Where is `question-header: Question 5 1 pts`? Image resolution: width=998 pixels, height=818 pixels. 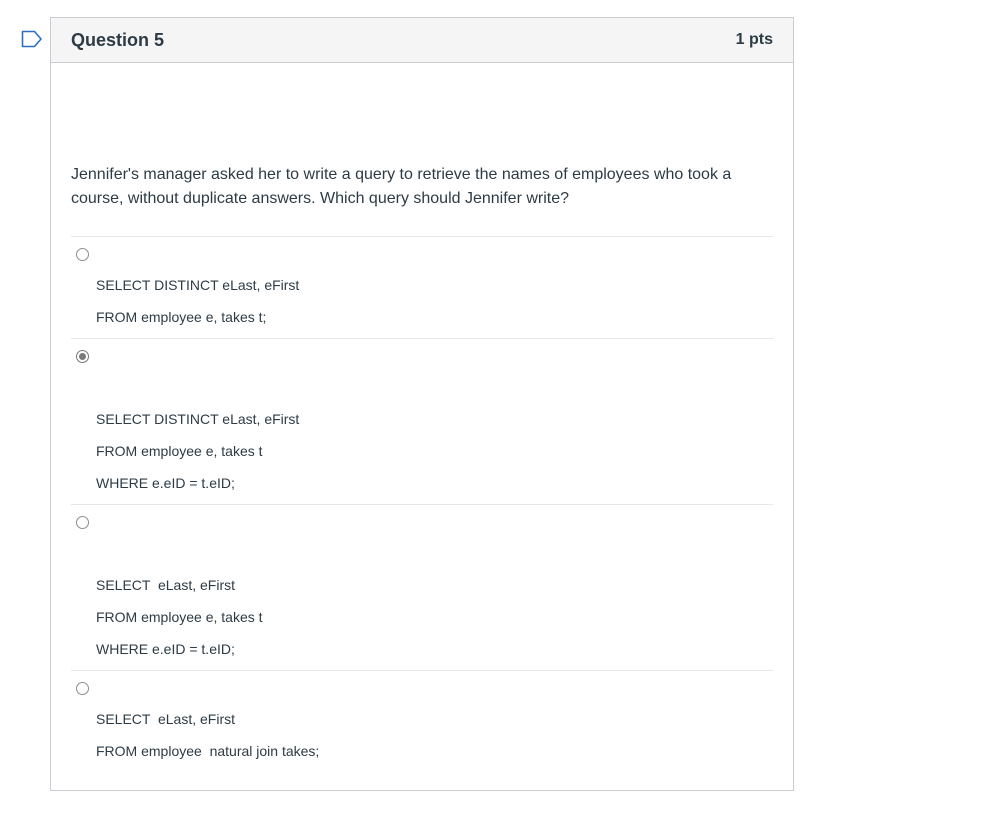 question-header: Question 5 1 pts is located at coordinates (422, 40).